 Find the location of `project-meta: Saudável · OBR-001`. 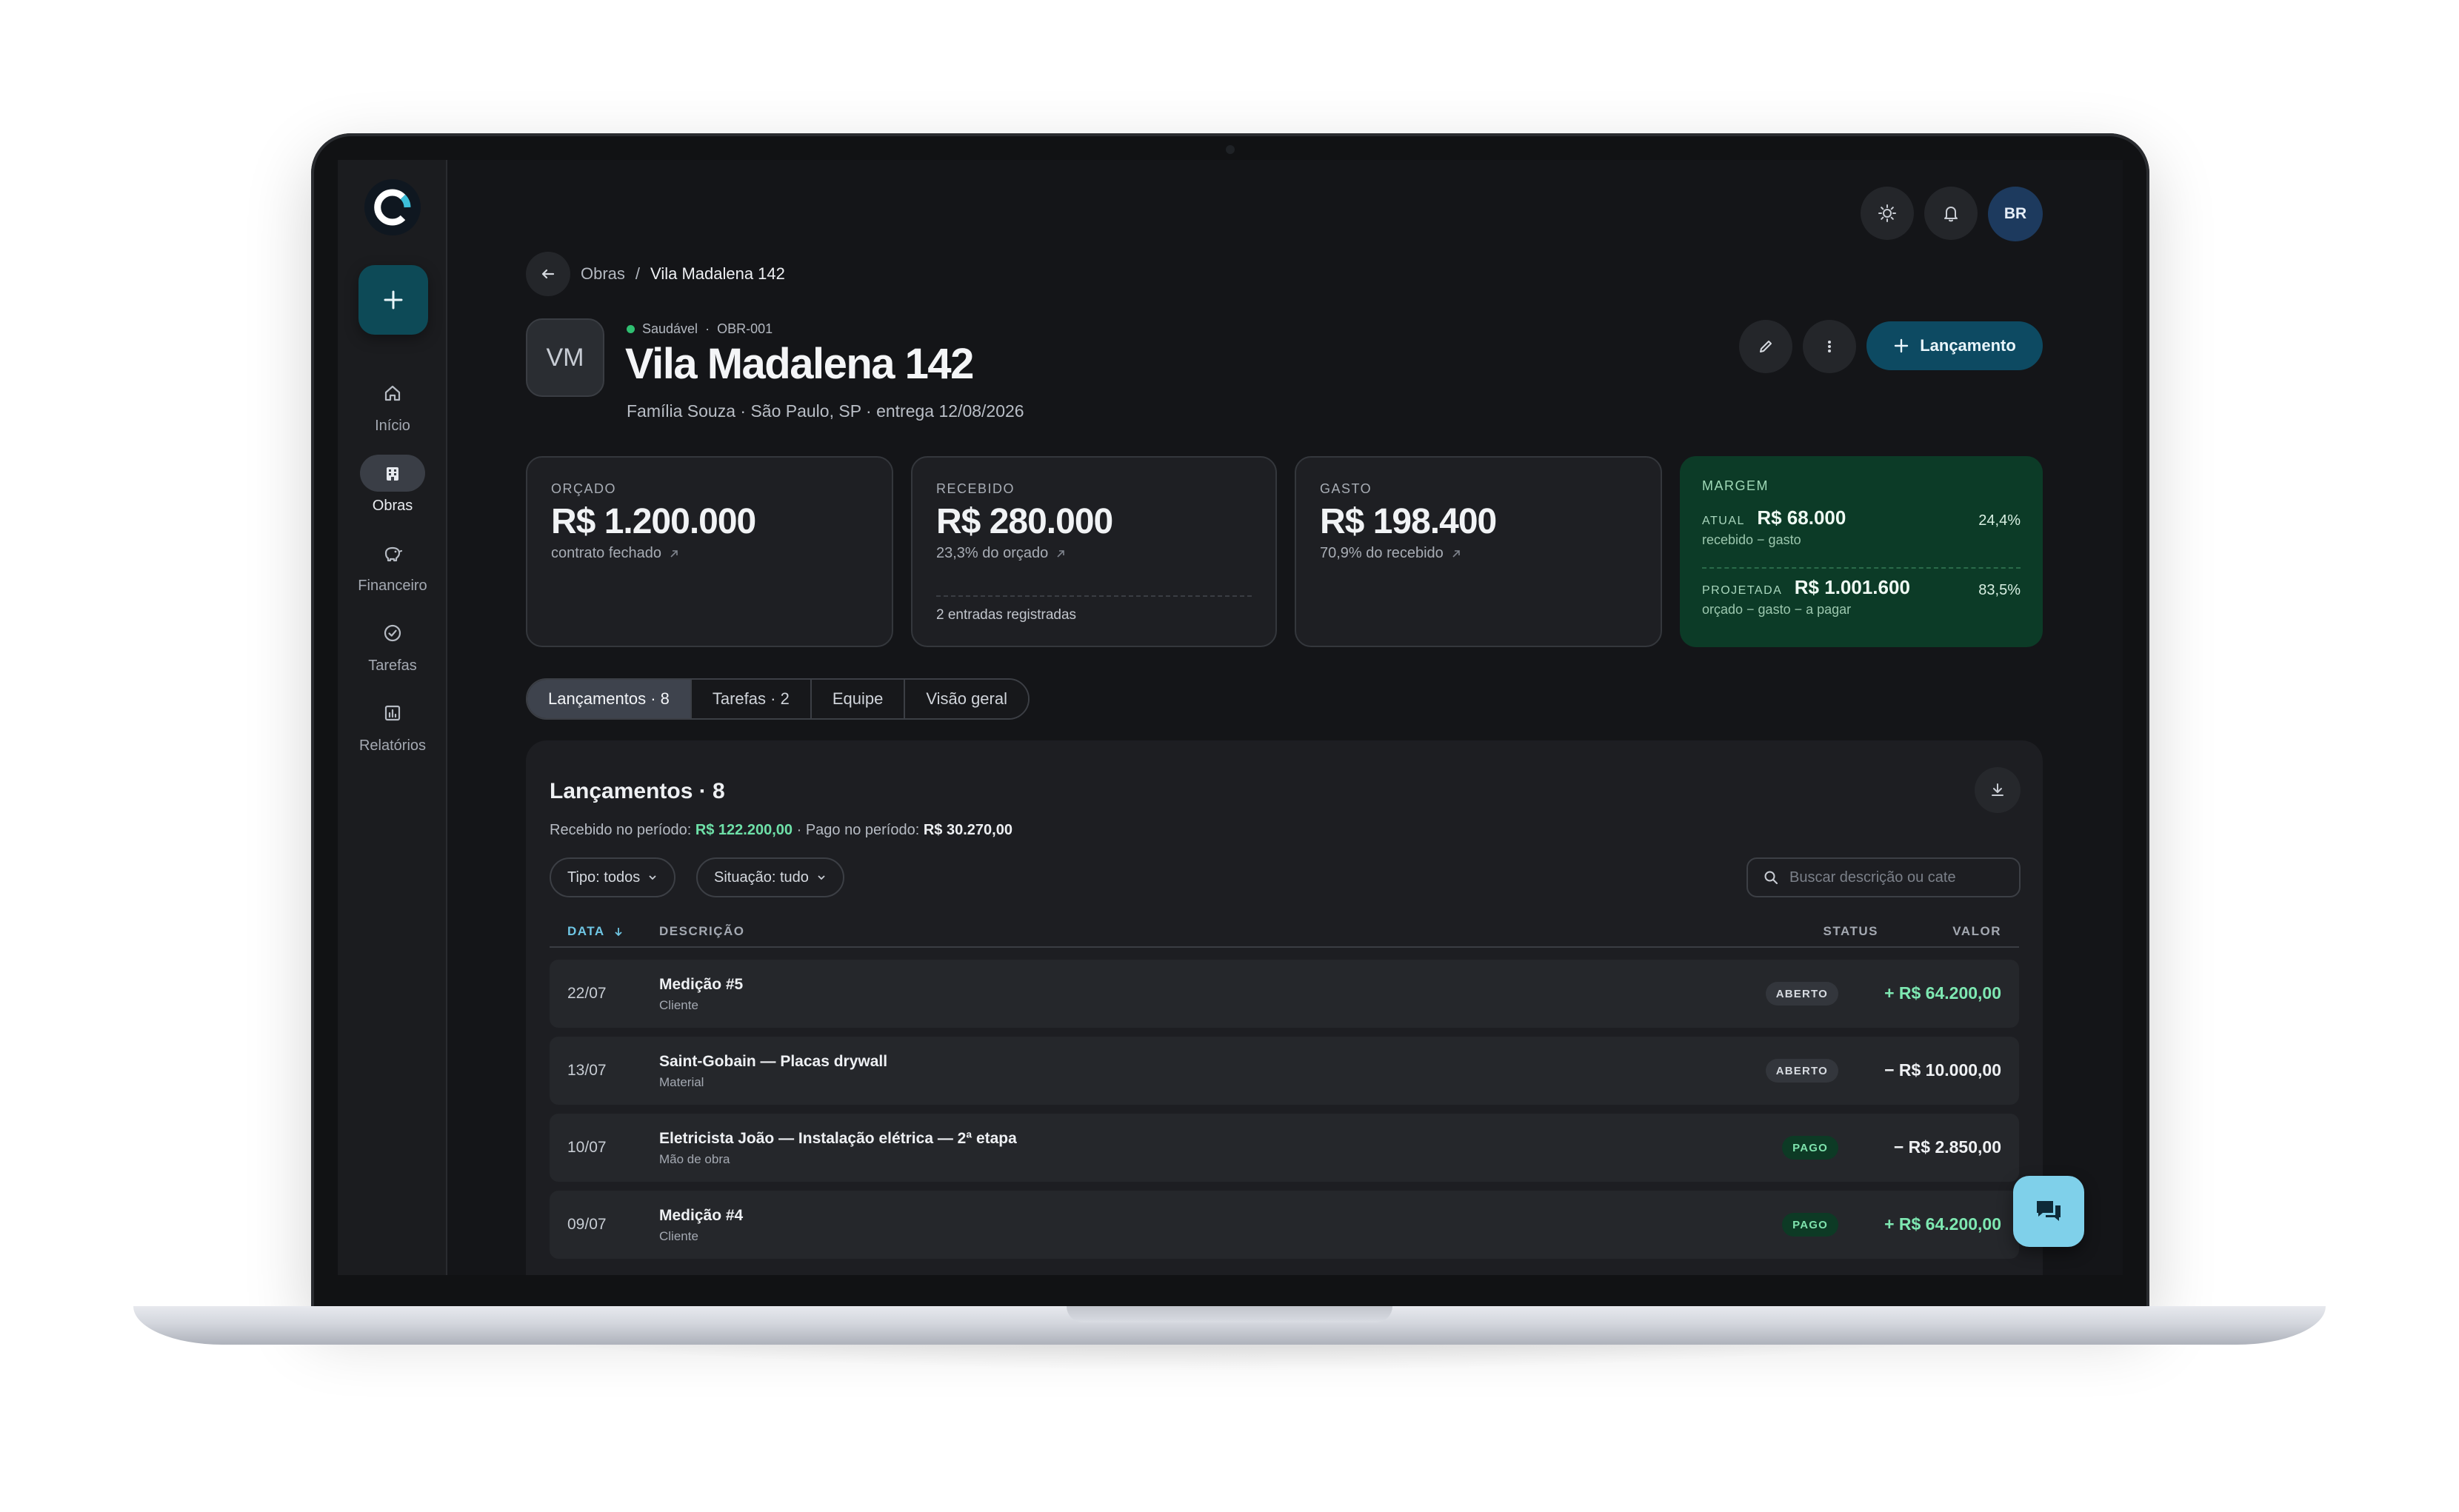

project-meta: Saudável · OBR-001 is located at coordinates (700, 329).